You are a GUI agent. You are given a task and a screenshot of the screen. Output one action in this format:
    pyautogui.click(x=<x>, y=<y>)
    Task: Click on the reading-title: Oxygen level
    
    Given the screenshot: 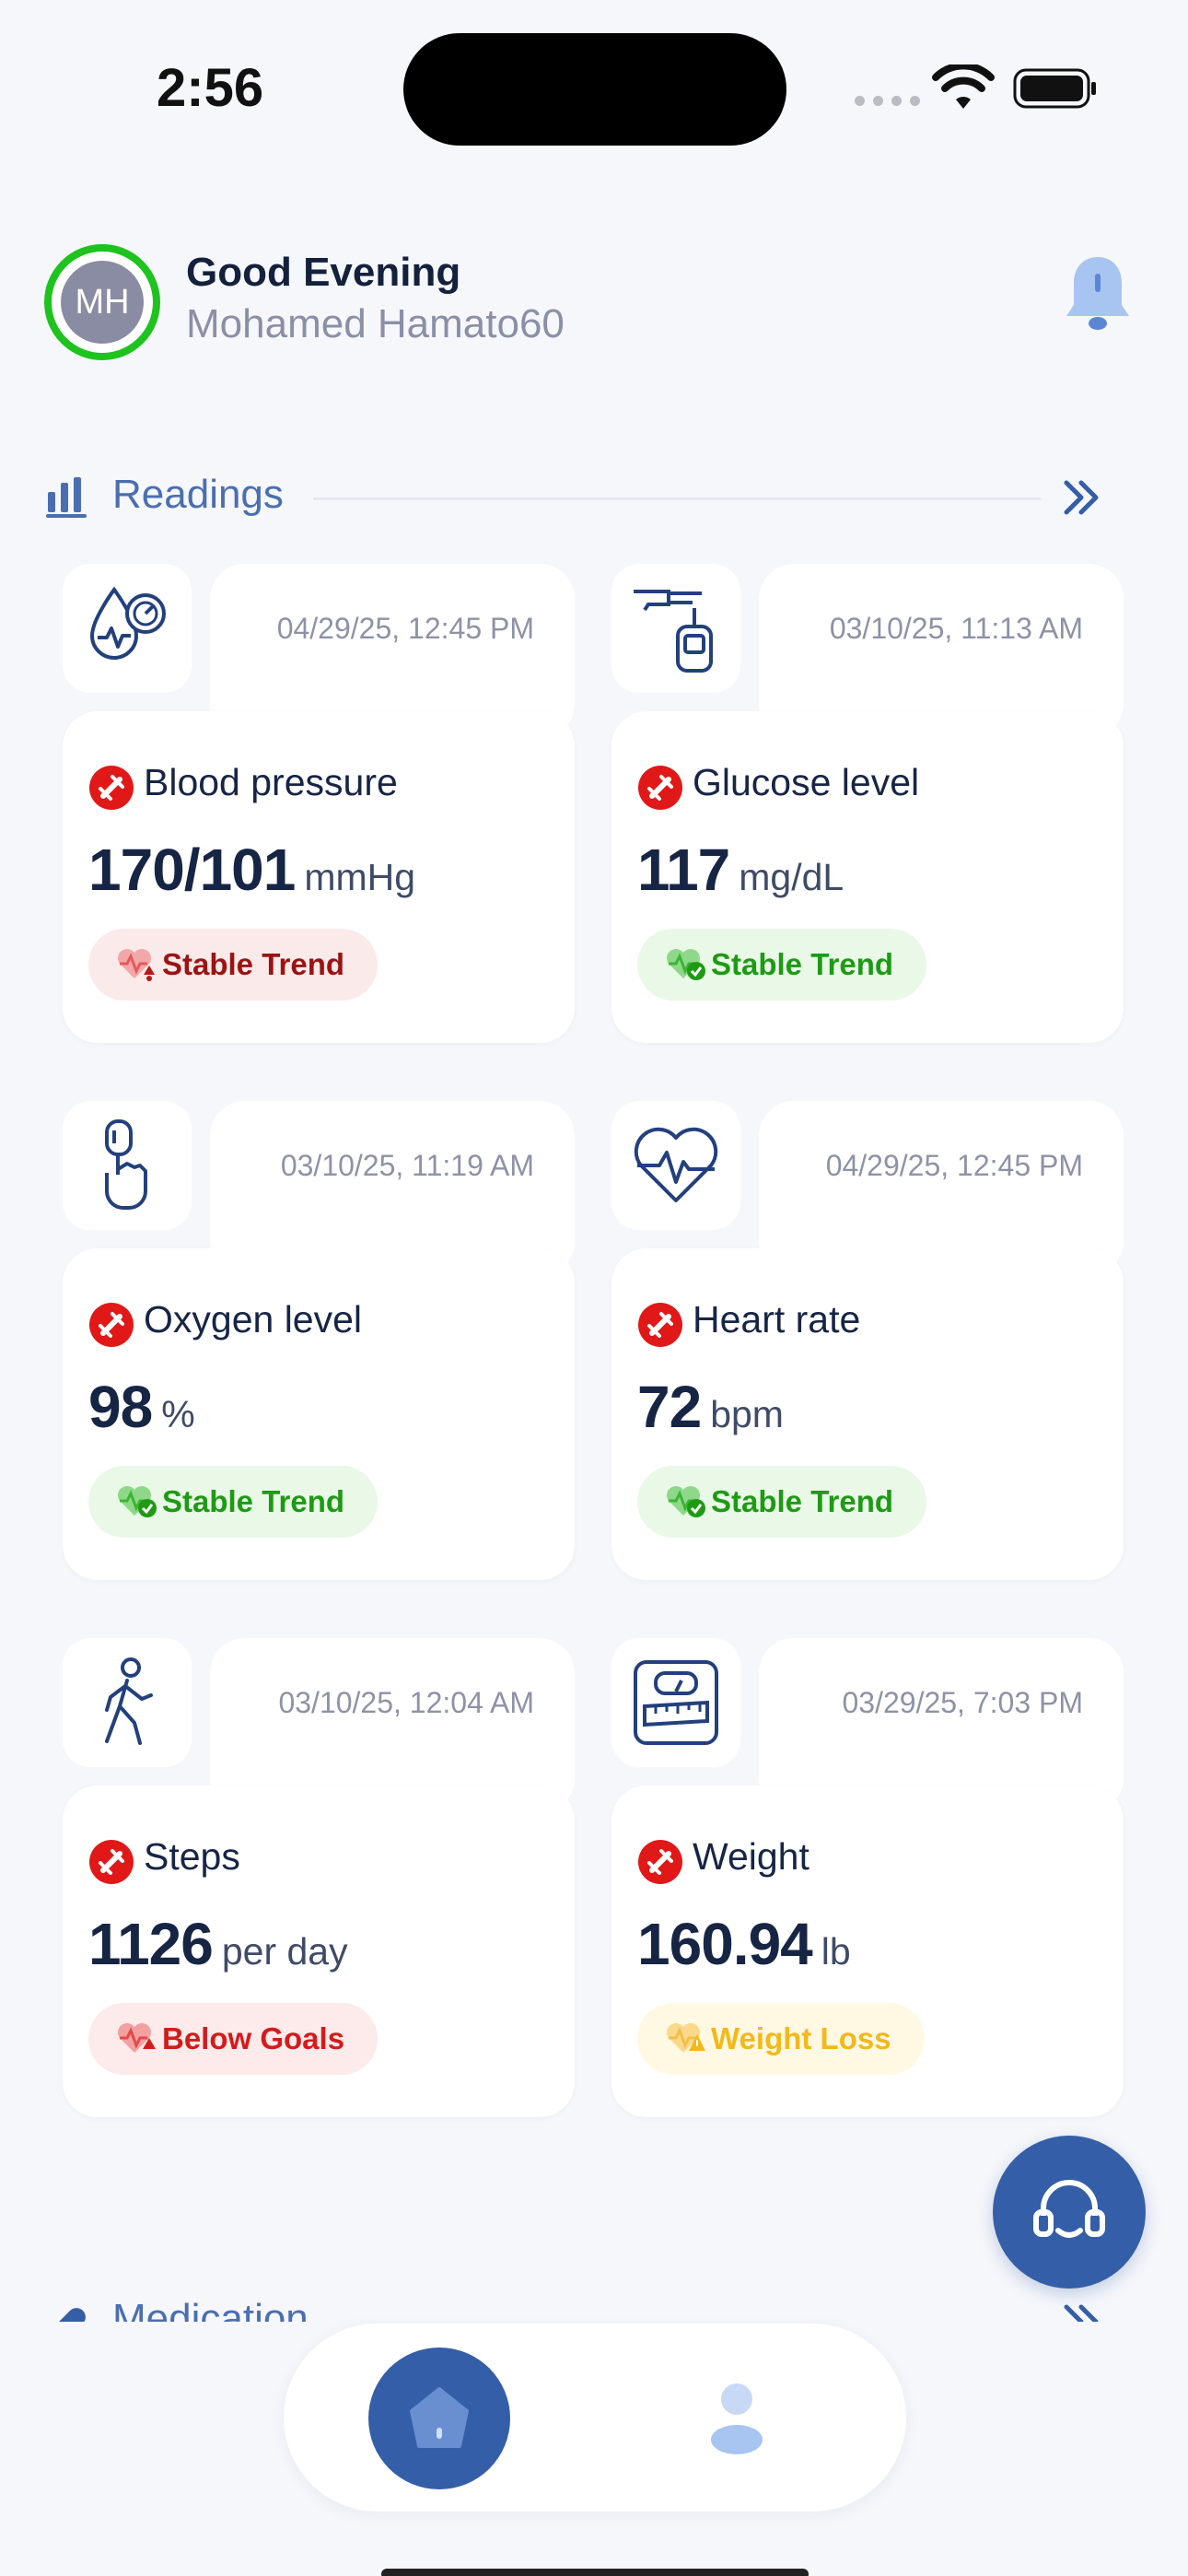 What is the action you would take?
    pyautogui.click(x=253, y=1319)
    